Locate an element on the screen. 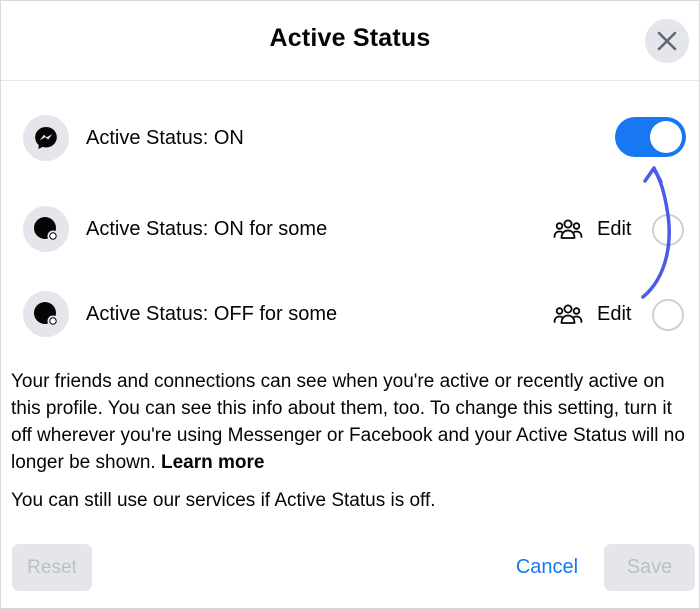 This screenshot has height=609, width=700. dialog-title: Active Status is located at coordinates (350, 38).